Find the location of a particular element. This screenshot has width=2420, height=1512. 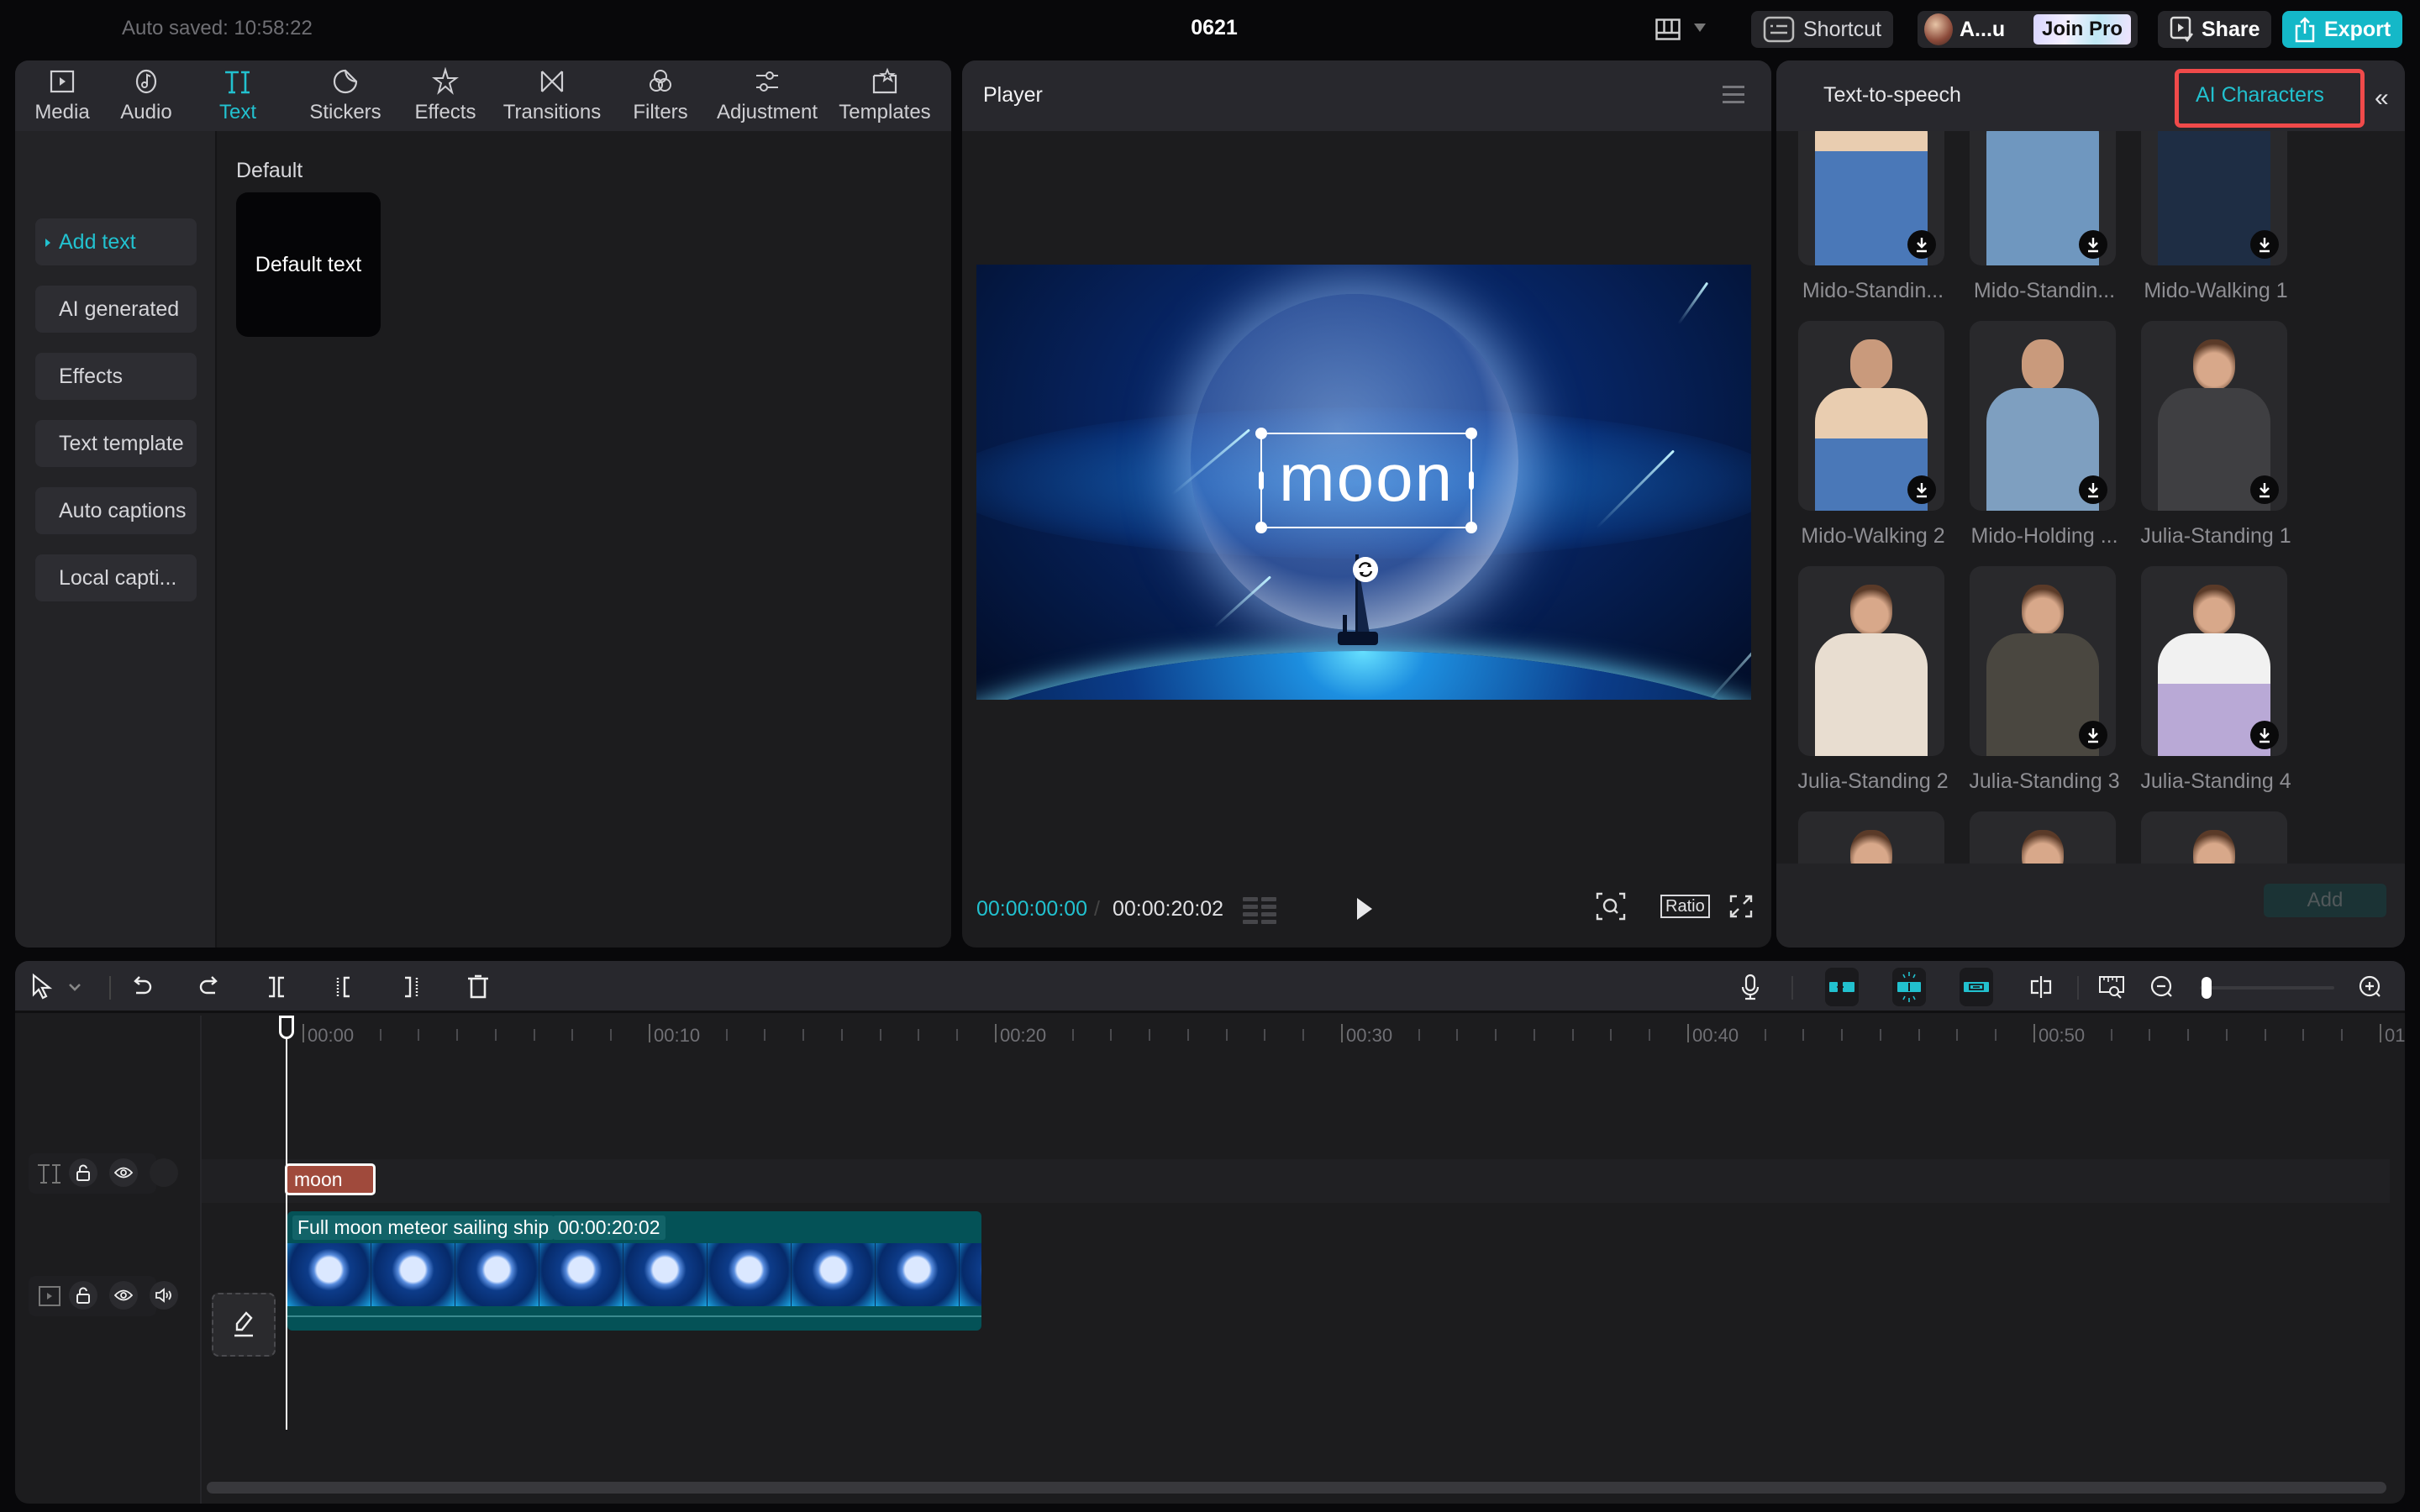

character-name: Julia-Standing 3 is located at coordinates (2044, 781).